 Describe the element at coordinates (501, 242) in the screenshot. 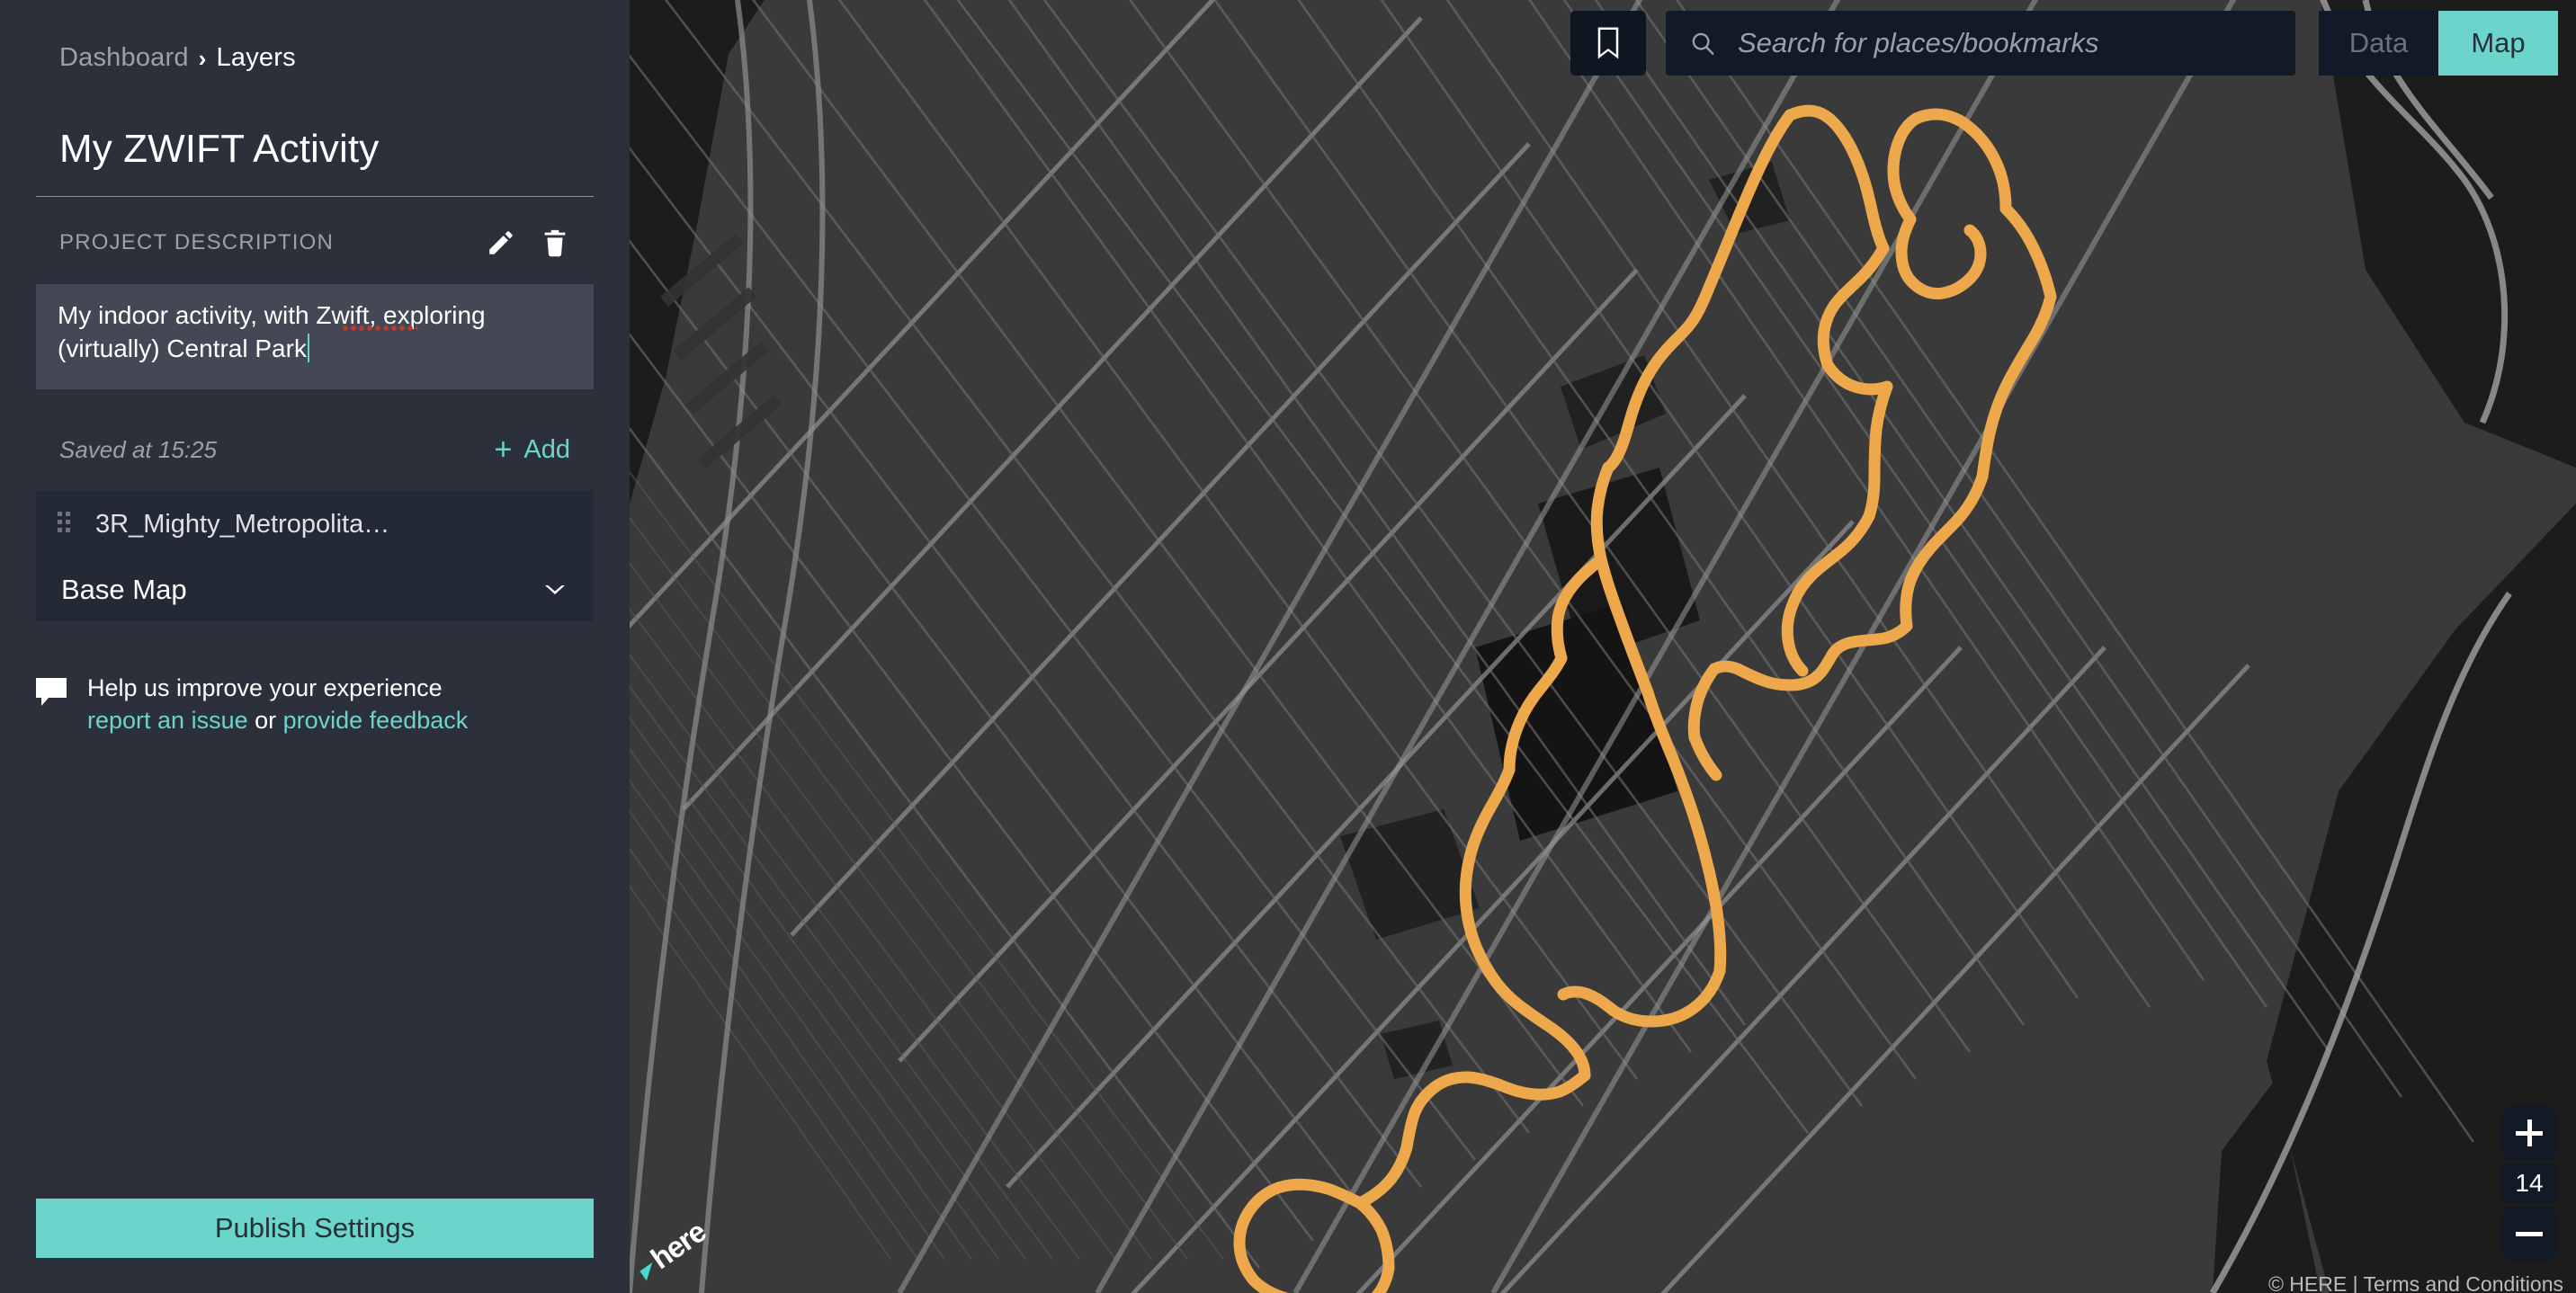

I see `pencil-icon` at that location.